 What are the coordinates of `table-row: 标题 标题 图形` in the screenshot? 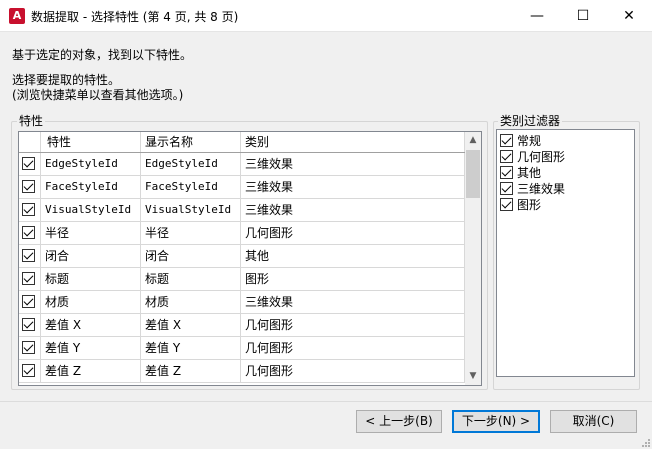 It's located at (242, 279).